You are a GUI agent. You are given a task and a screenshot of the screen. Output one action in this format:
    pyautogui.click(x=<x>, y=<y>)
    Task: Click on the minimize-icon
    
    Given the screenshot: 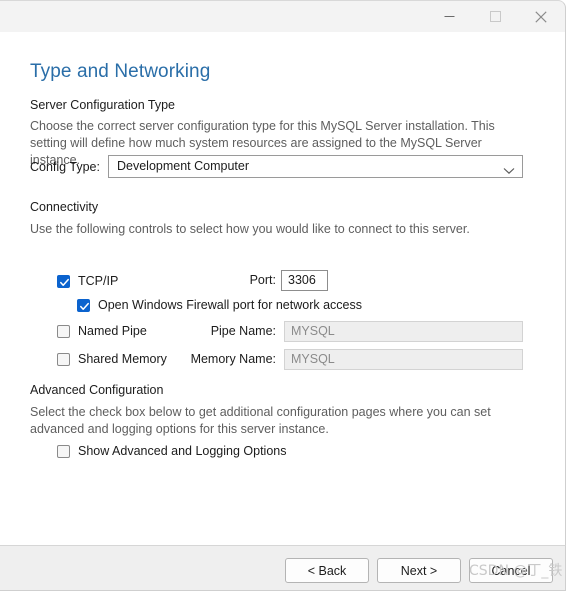 What is the action you would take?
    pyautogui.click(x=449, y=16)
    